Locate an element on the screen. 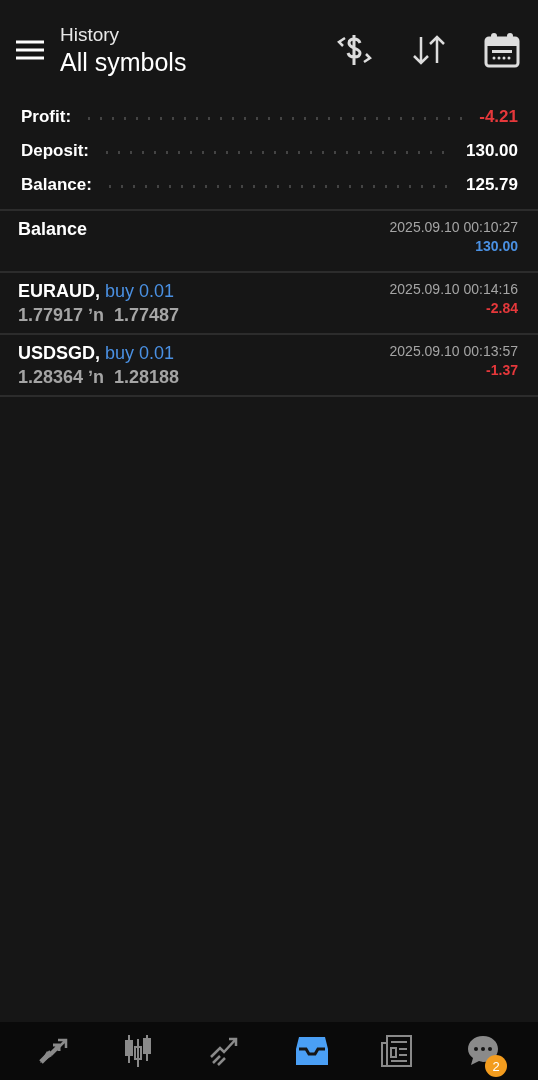 Image resolution: width=538 pixels, height=1080 pixels. deal-prices: 1.28364 ʼn 1.28188 is located at coordinates (99, 377).